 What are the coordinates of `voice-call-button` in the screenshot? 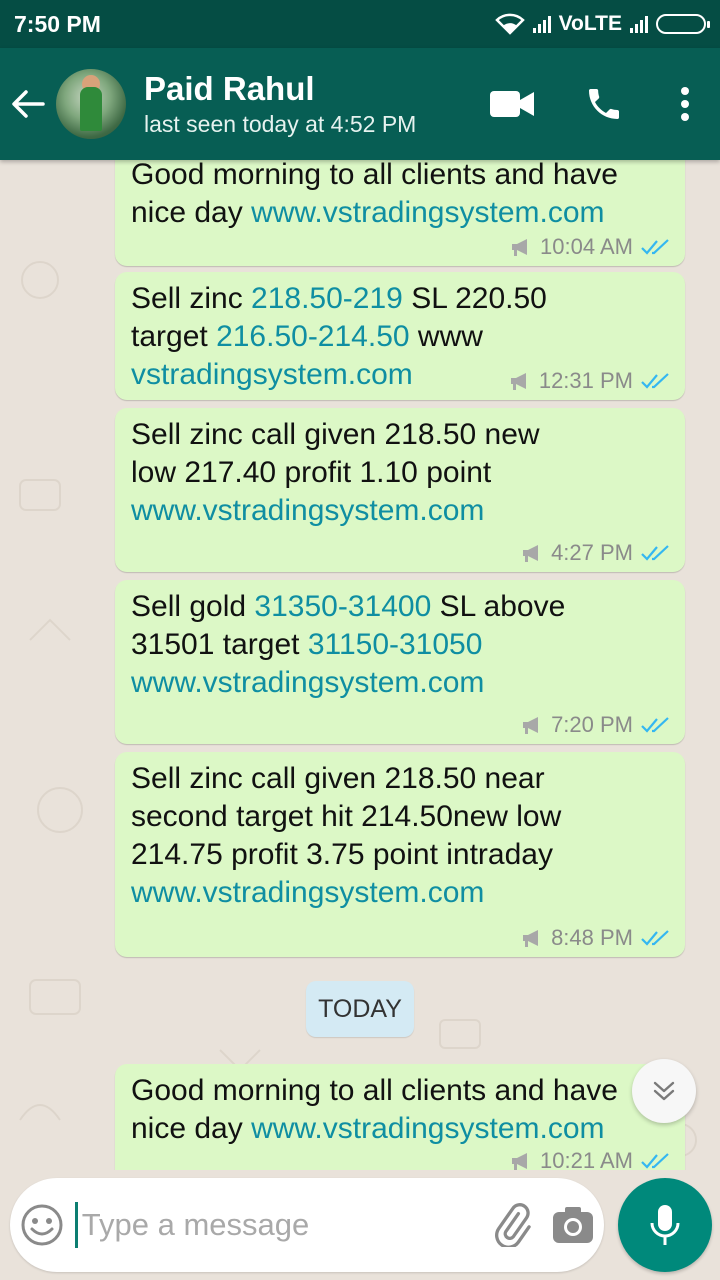 It's located at (604, 104).